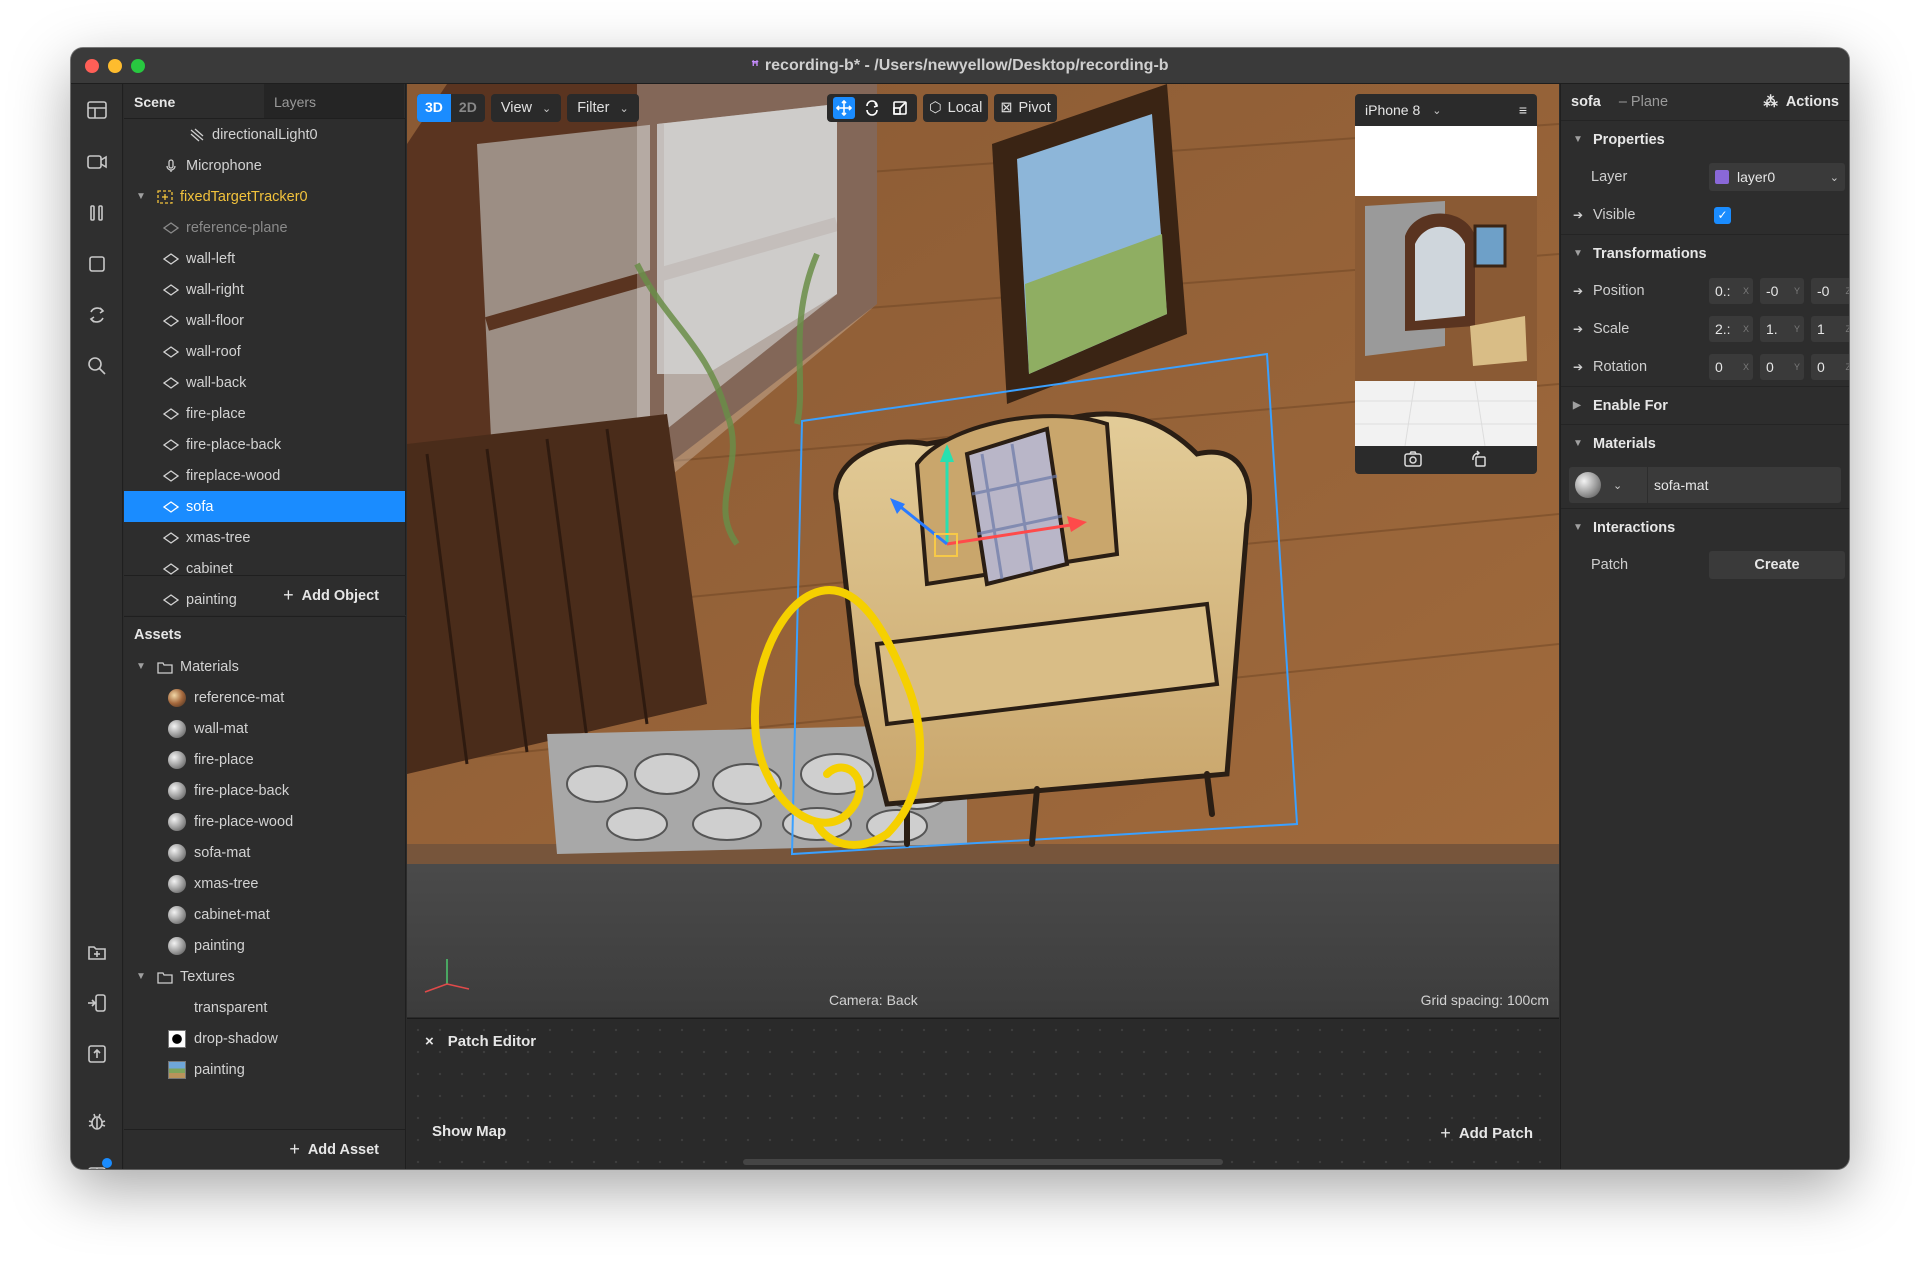 Image resolution: width=1920 pixels, height=1264 pixels. What do you see at coordinates (97, 1122) in the screenshot?
I see `bug-icon` at bounding box center [97, 1122].